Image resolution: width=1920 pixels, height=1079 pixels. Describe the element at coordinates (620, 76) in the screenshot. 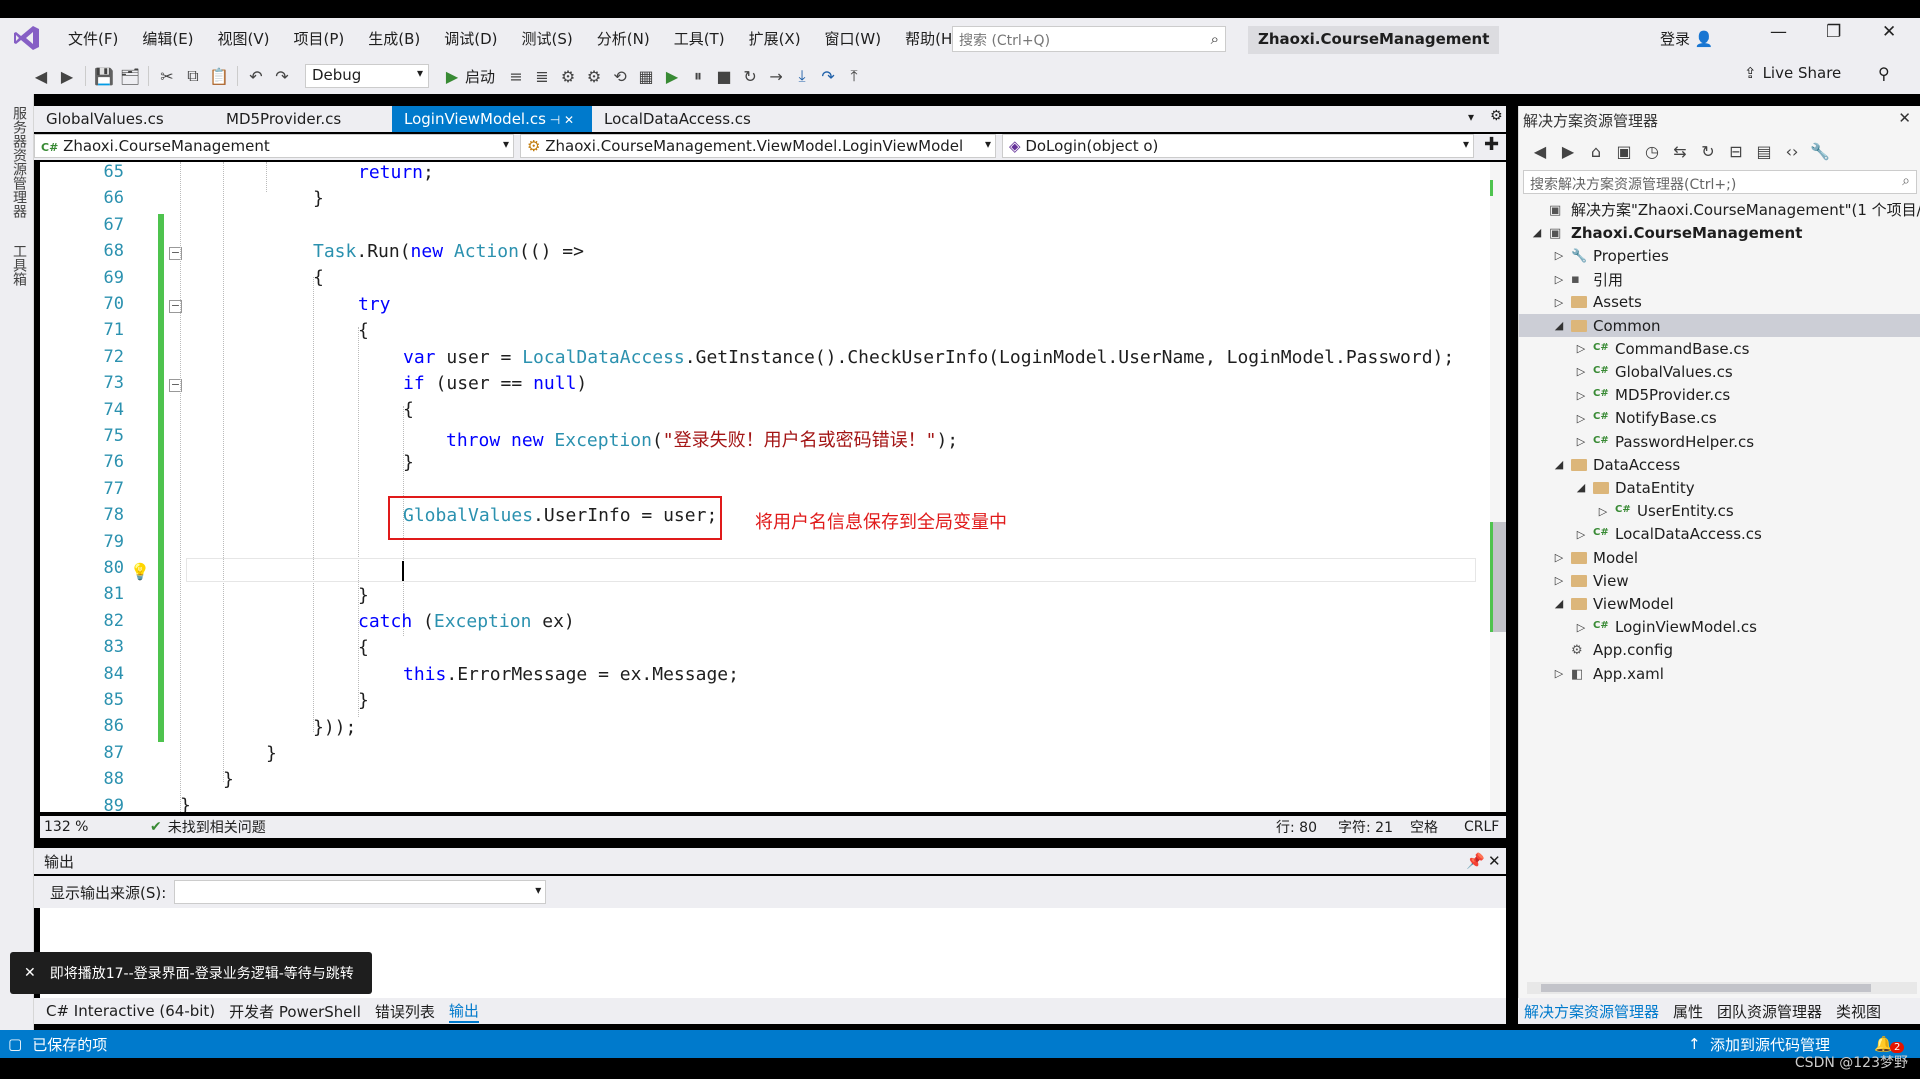

I see `attach-icon: ⟲` at that location.